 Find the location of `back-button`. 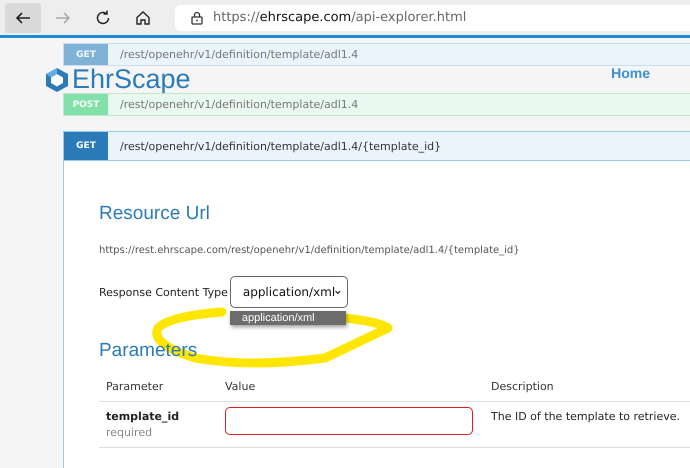

back-button is located at coordinates (23, 17).